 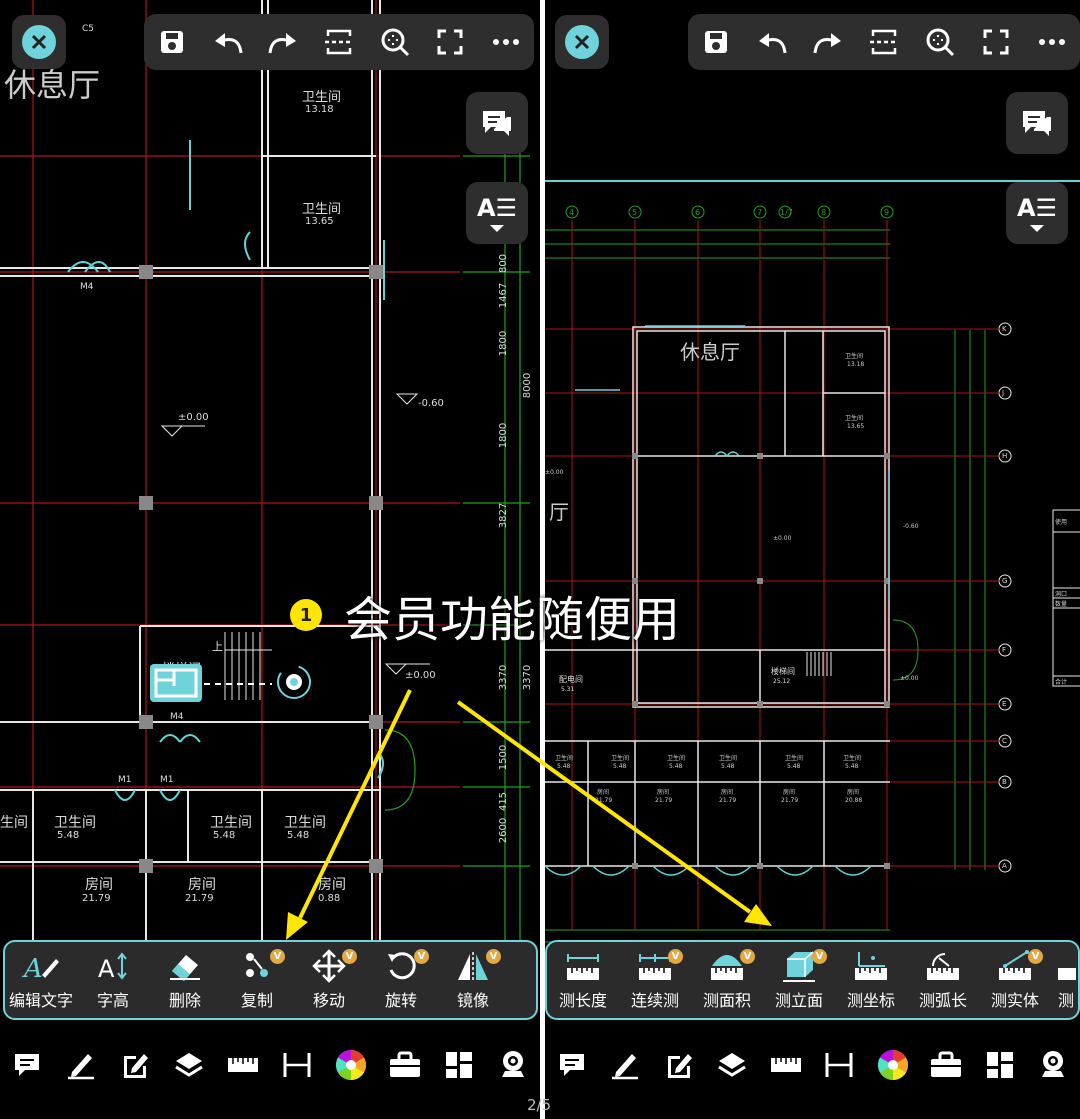 What do you see at coordinates (1066, 966) in the screenshot?
I see `measure-more-icon` at bounding box center [1066, 966].